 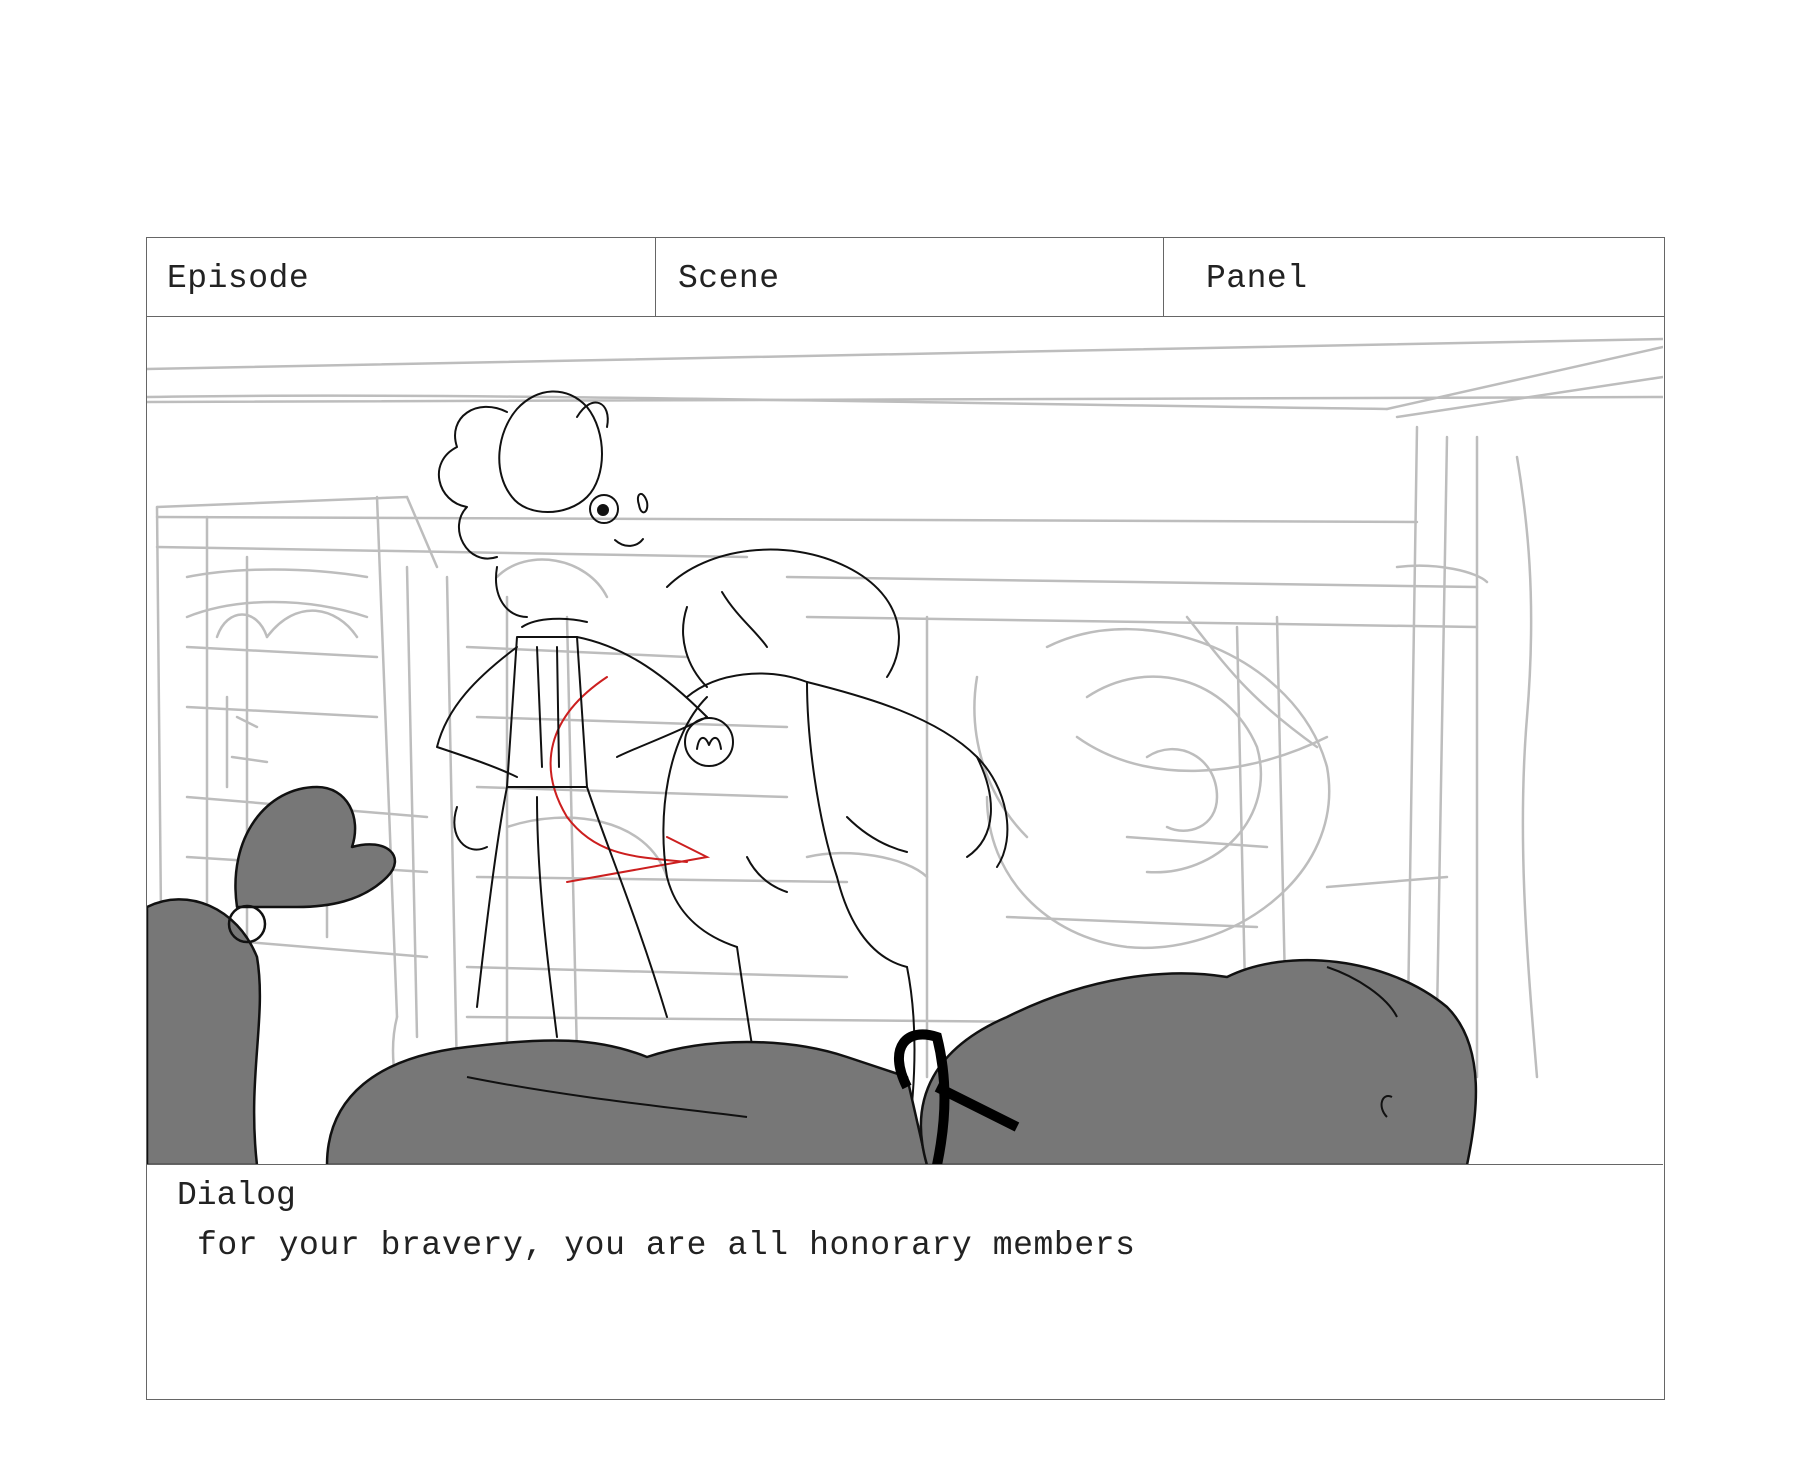 I want to click on motion-arrow, so click(x=630, y=779).